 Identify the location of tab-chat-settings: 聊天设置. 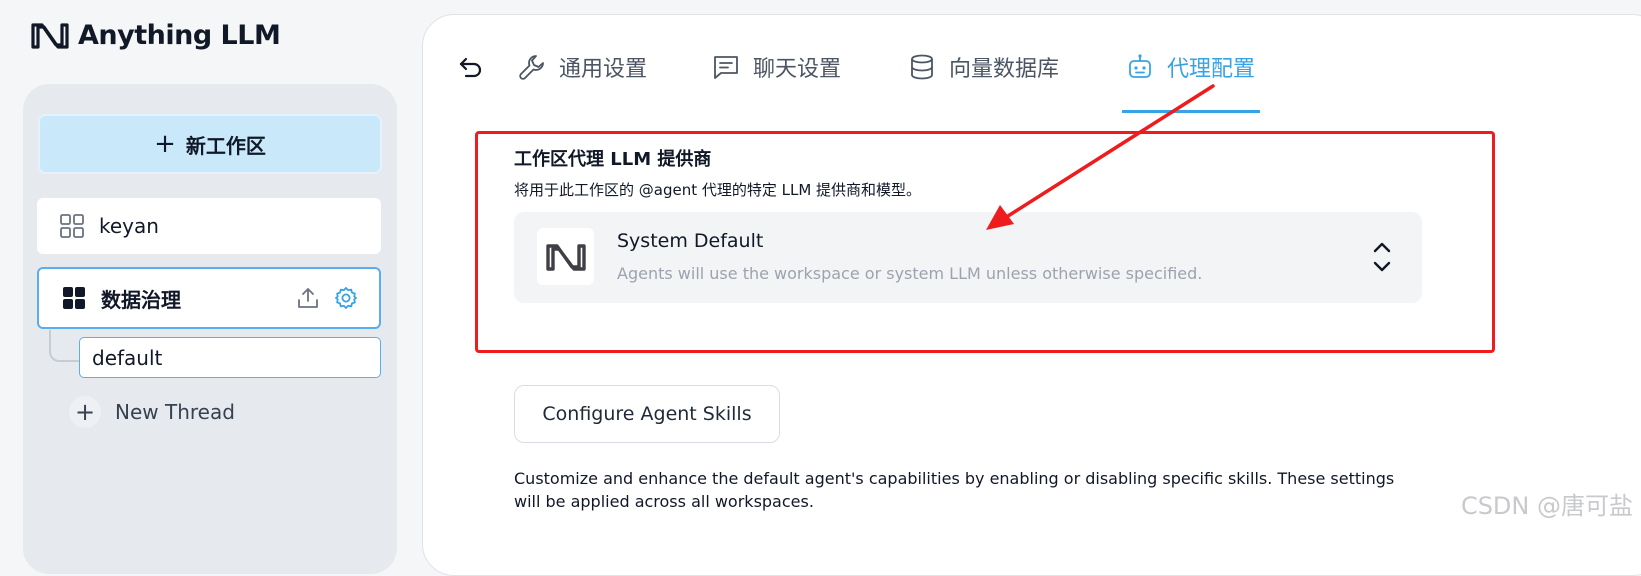
(776, 67).